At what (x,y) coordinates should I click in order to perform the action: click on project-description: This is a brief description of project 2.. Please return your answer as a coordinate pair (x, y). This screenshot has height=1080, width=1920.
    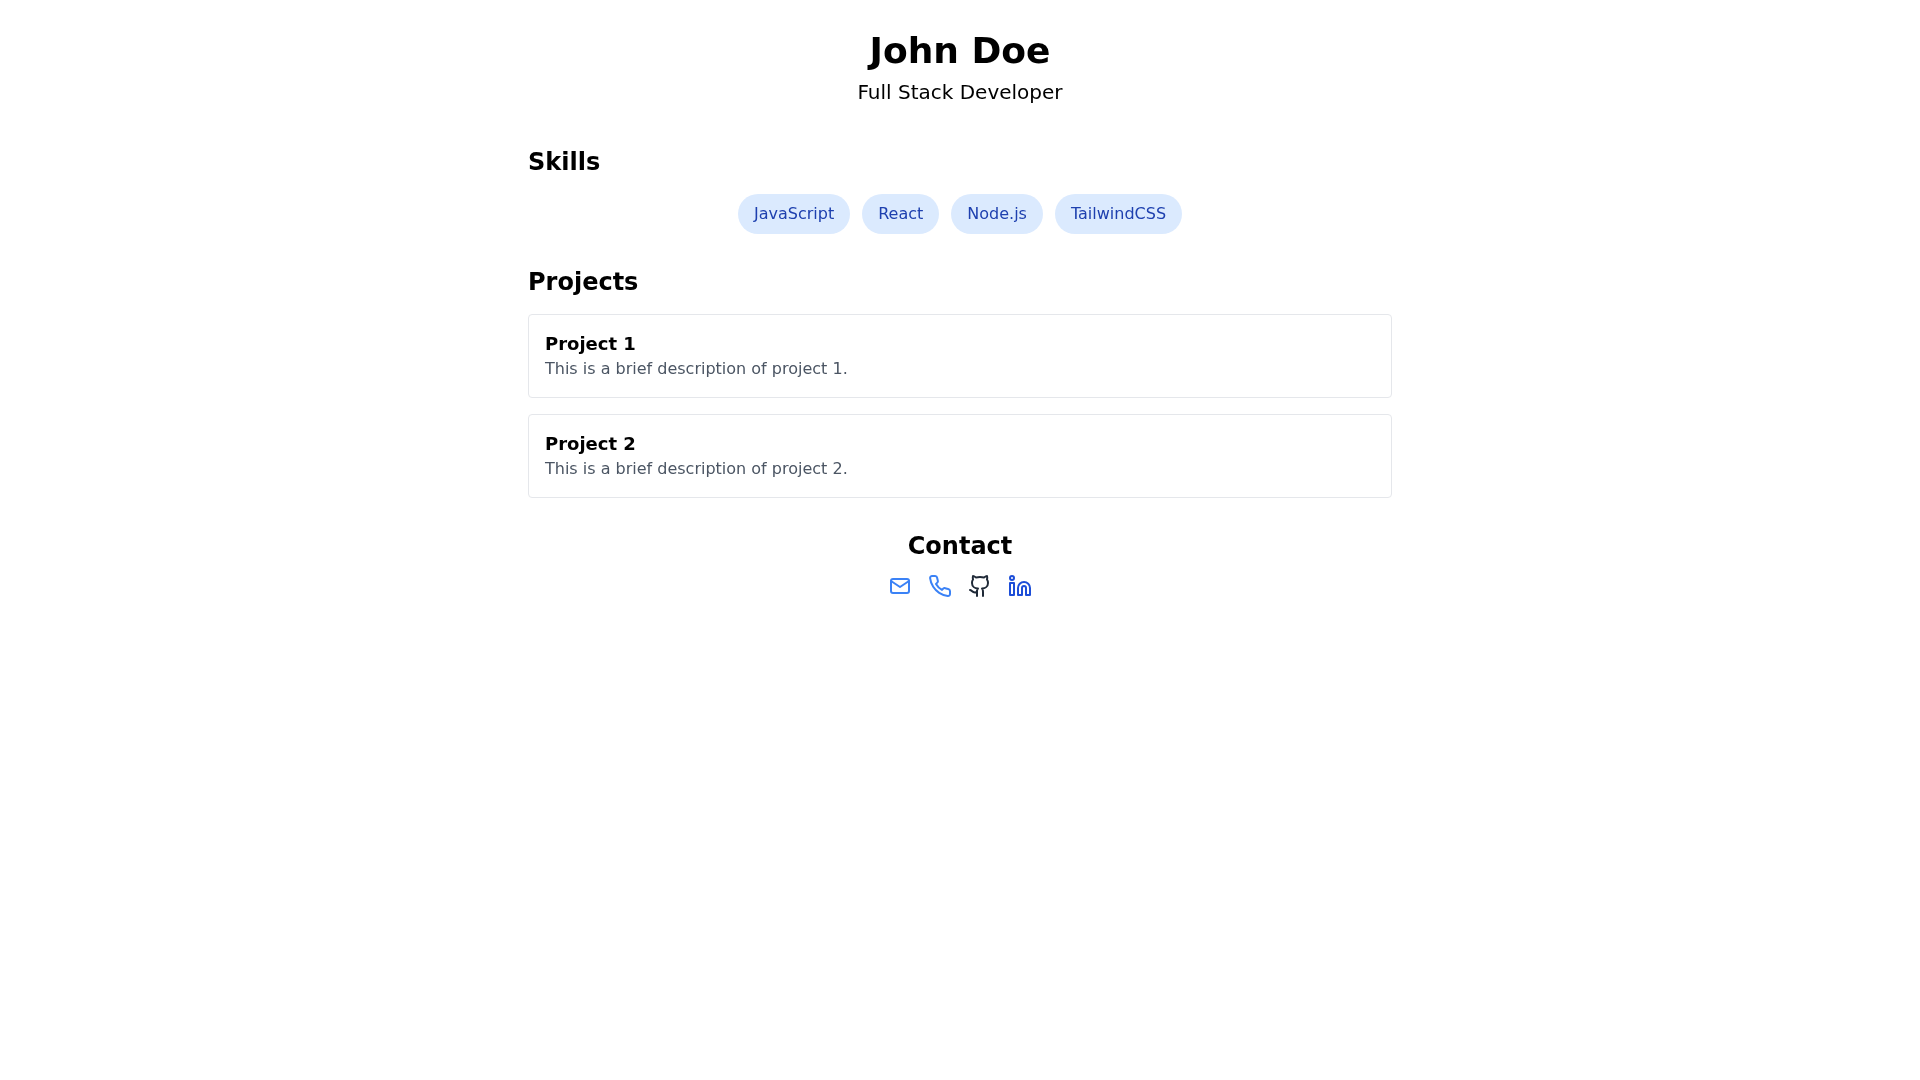
    Looking at the image, I should click on (697, 469).